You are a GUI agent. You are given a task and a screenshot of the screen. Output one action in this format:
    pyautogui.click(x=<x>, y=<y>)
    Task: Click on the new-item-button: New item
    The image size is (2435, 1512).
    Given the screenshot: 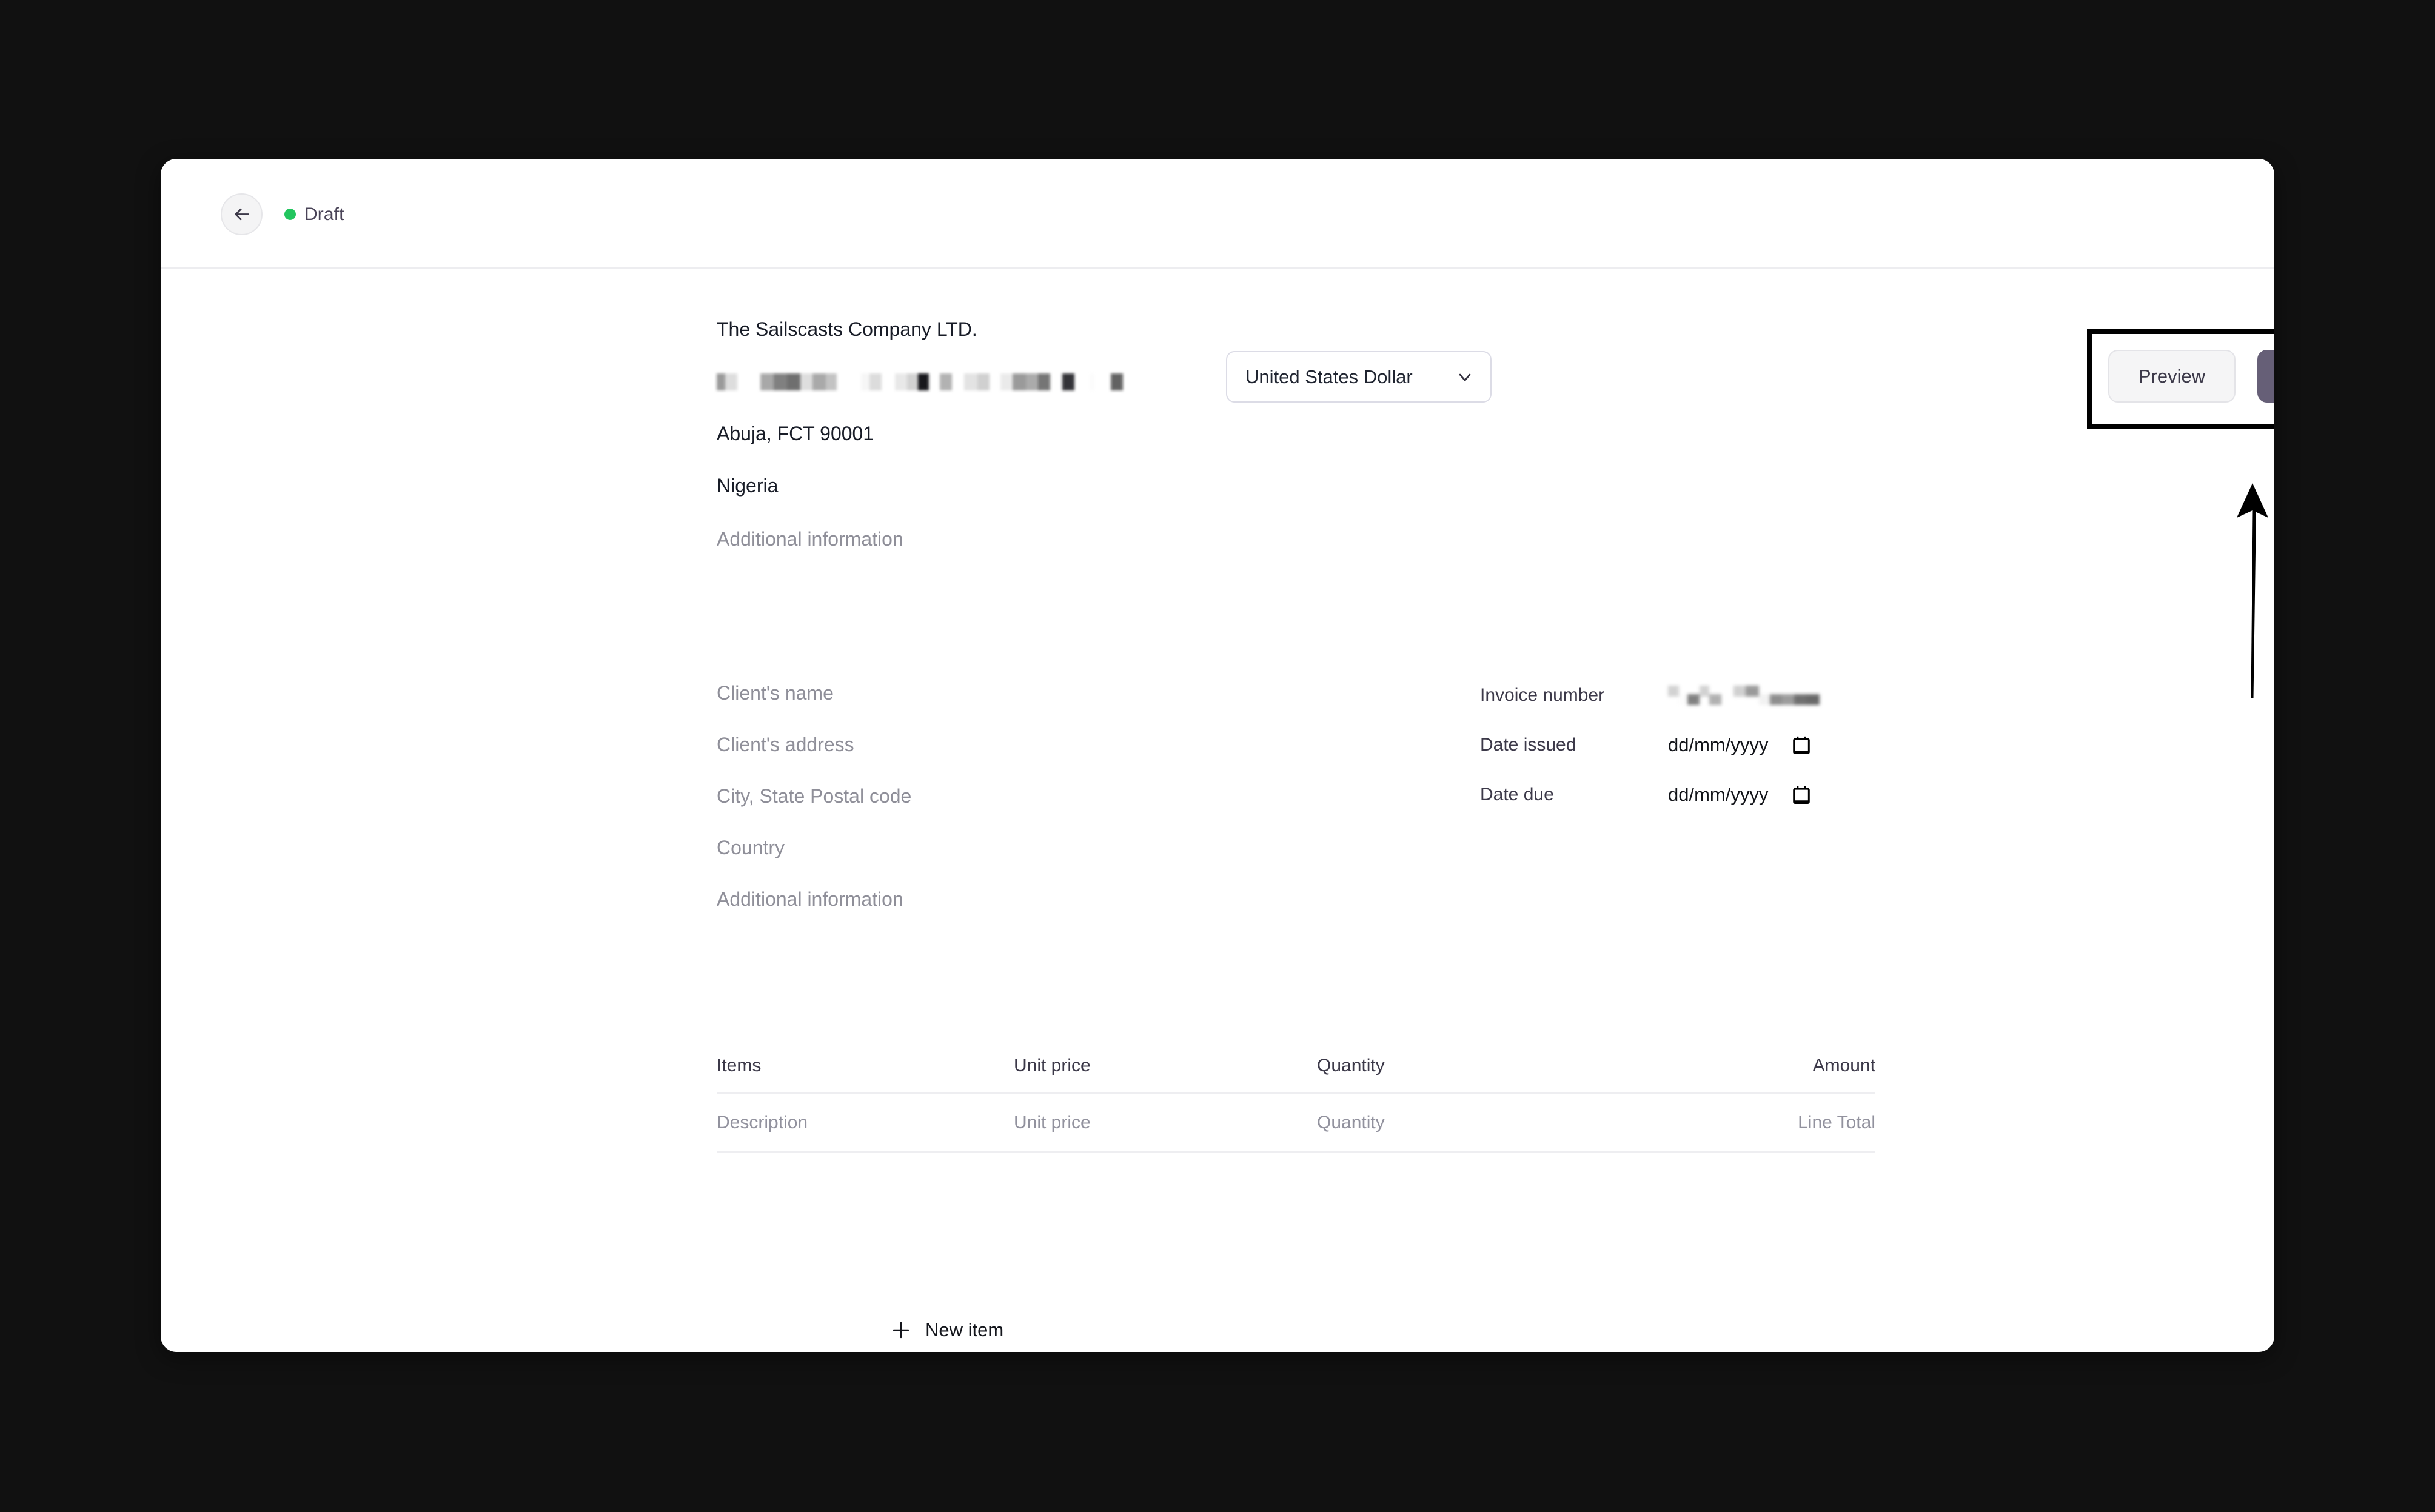 What is the action you would take?
    pyautogui.click(x=947, y=1330)
    